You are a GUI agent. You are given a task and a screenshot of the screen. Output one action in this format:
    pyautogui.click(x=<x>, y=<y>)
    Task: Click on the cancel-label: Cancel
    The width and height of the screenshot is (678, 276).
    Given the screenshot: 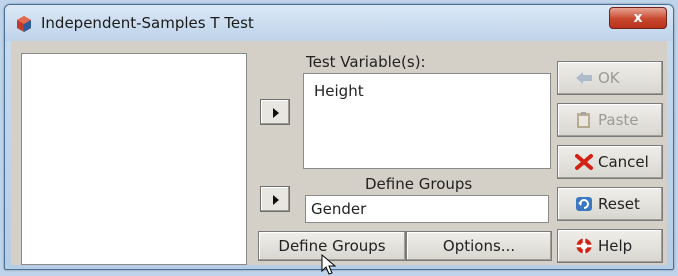 What is the action you would take?
    pyautogui.click(x=623, y=162)
    